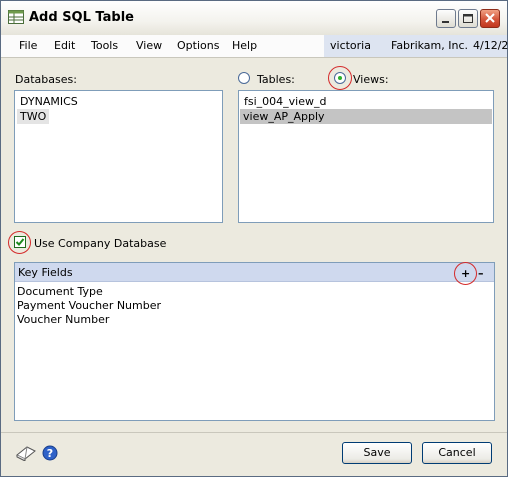 The image size is (508, 477). What do you see at coordinates (100, 243) in the screenshot?
I see `use-company-db-label: Use Company Database` at bounding box center [100, 243].